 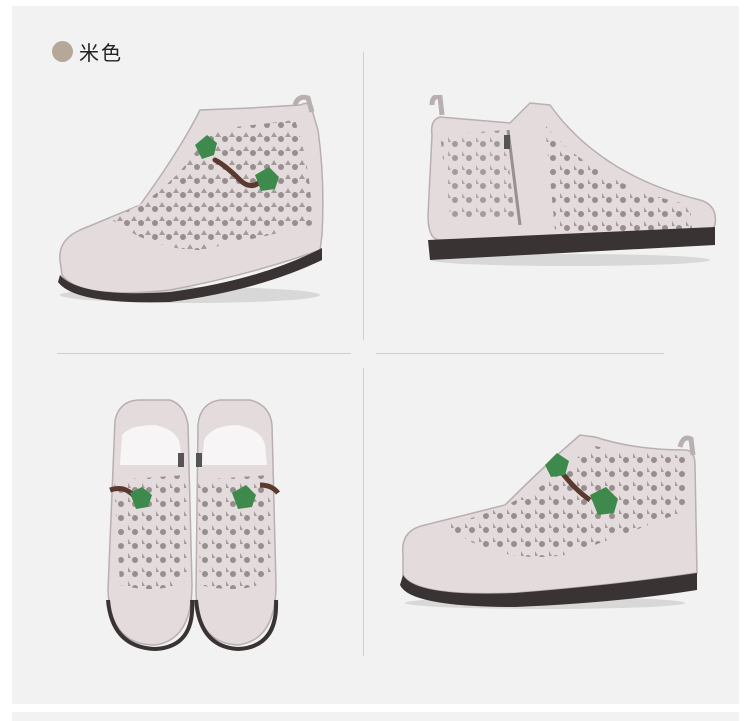 I want to click on color-label: 米色, so click(x=101, y=52).